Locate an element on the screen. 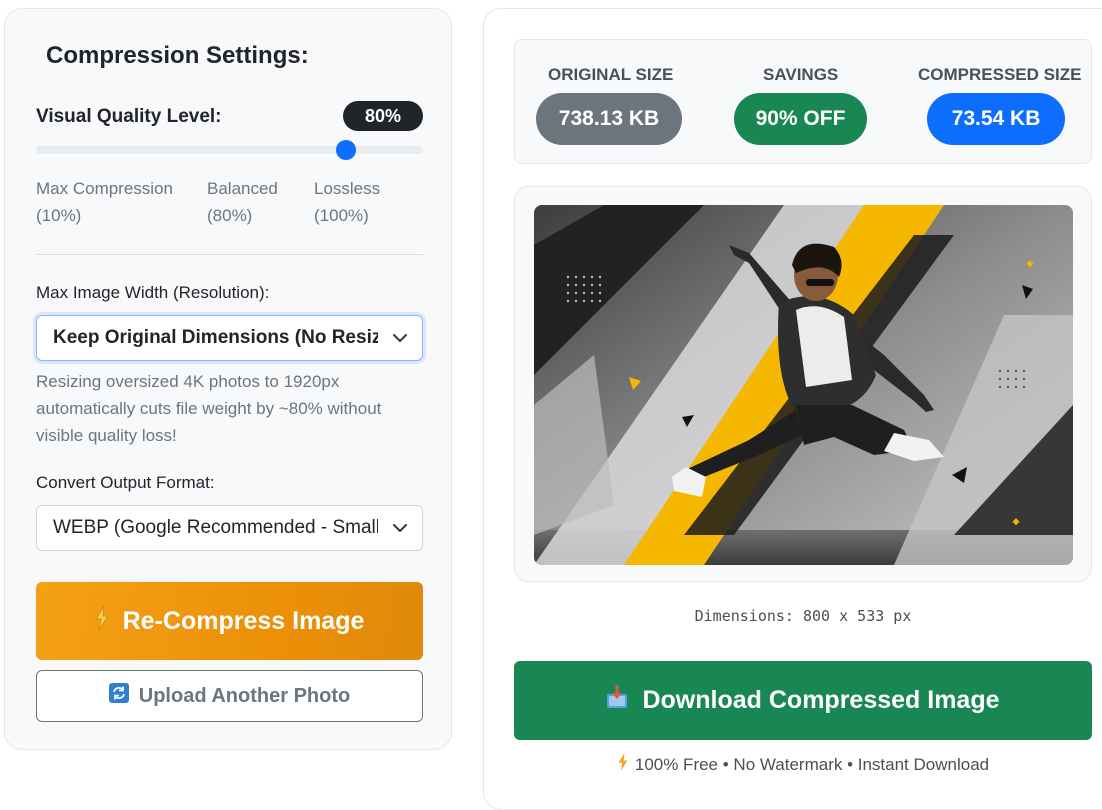 This screenshot has height=810, width=1102. max-width-label: Max Image Width (Resolution): is located at coordinates (153, 292).